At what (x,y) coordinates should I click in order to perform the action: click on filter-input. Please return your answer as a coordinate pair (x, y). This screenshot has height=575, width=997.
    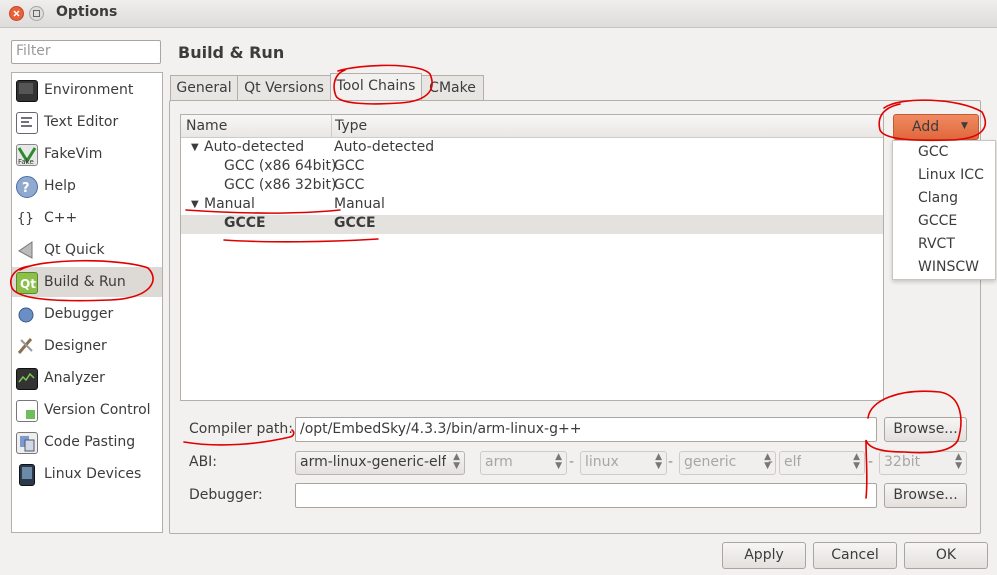
    Looking at the image, I should click on (86, 51).